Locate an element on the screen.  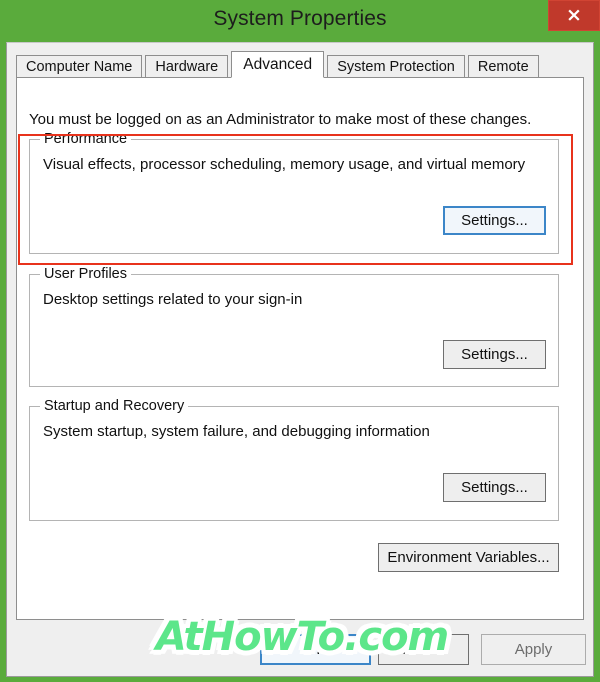
button-label: OK is located at coordinates (315, 649).